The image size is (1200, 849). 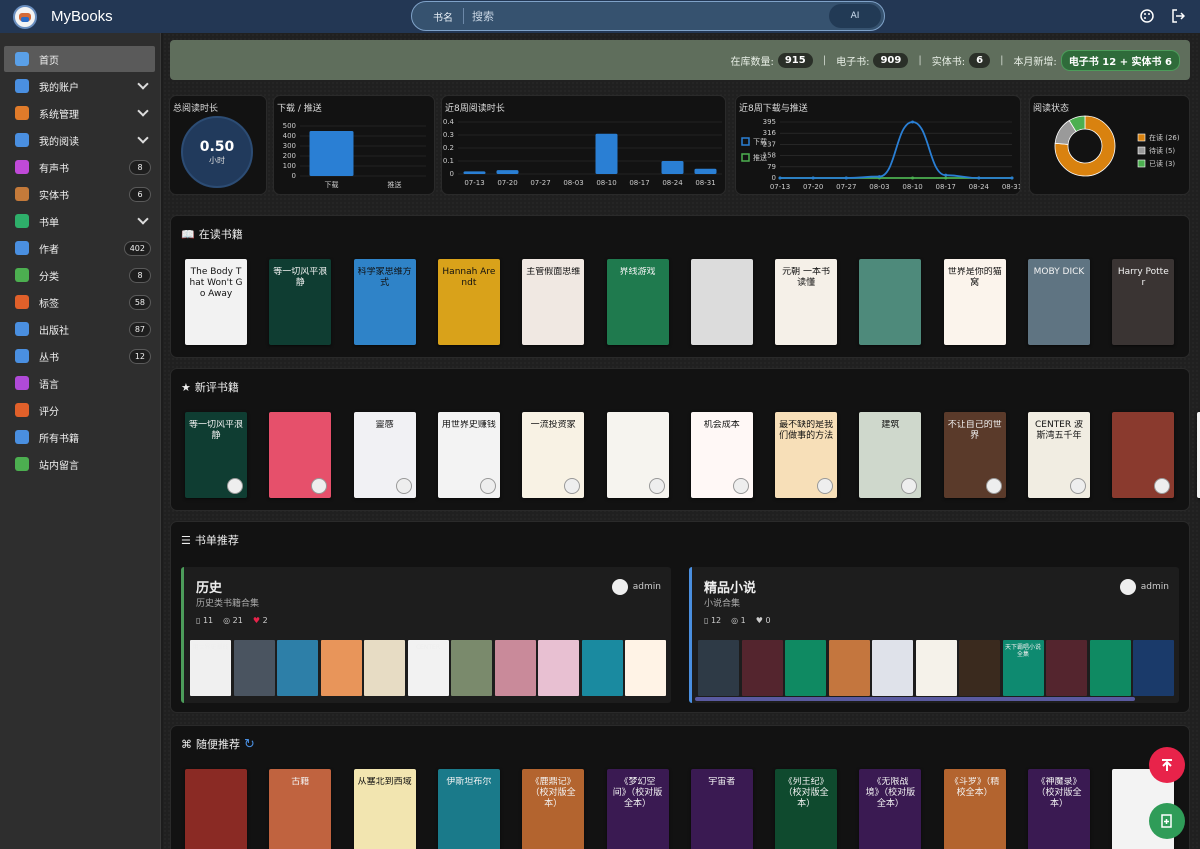 I want to click on refresh-icon: ↻, so click(x=249, y=744).